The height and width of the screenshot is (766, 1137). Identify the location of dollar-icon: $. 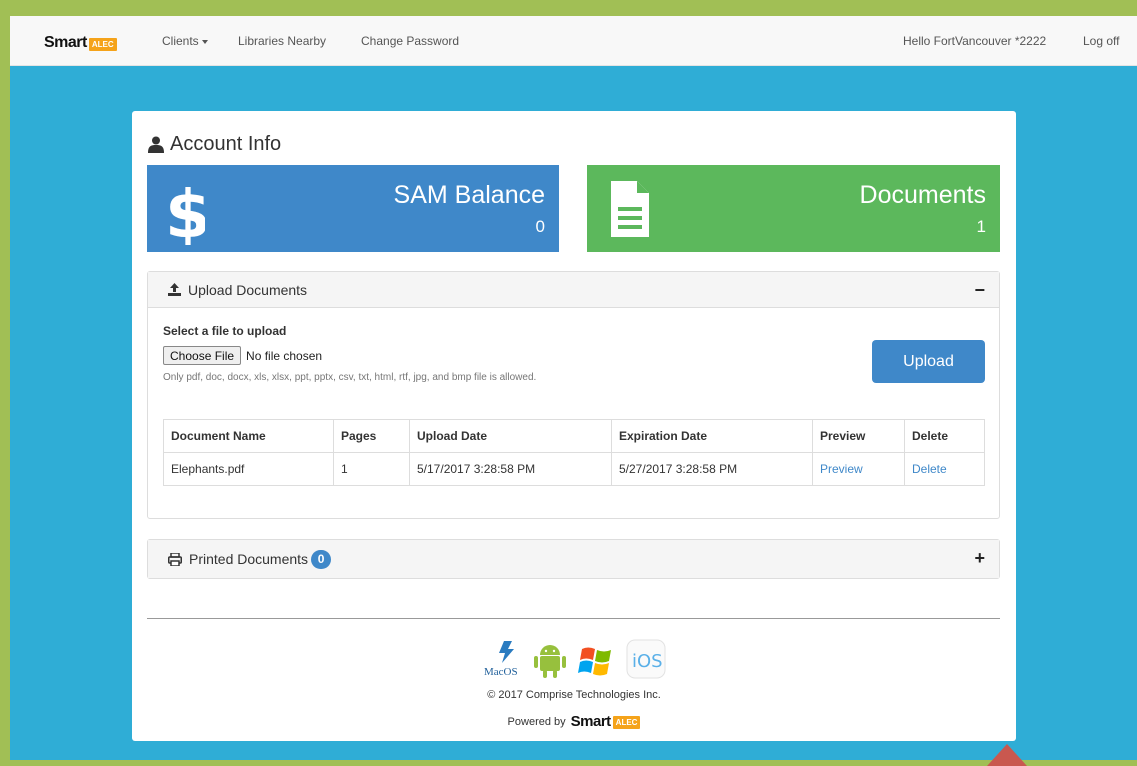
(185, 210).